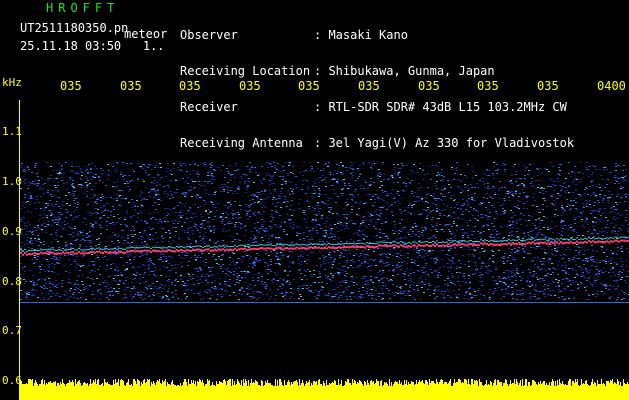 The height and width of the screenshot is (400, 629). What do you see at coordinates (153, 46) in the screenshot?
I see `frame-counter: 1..` at bounding box center [153, 46].